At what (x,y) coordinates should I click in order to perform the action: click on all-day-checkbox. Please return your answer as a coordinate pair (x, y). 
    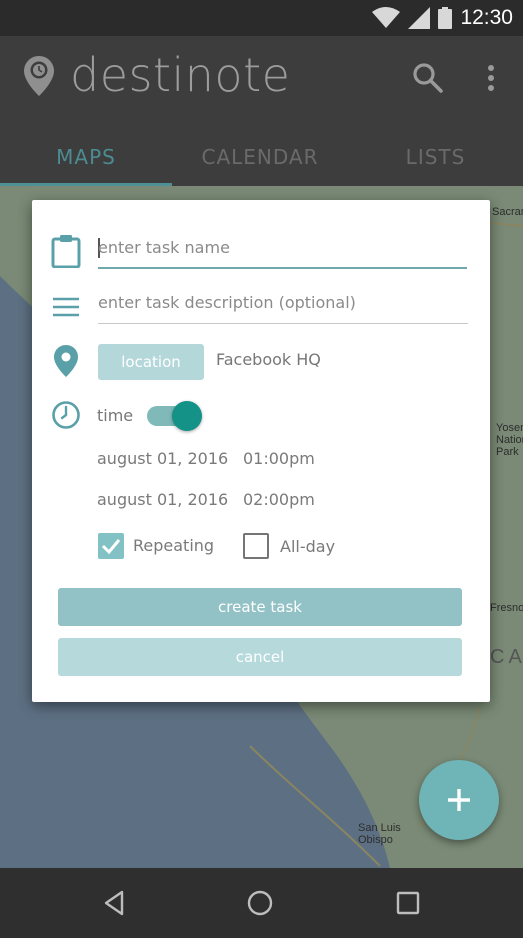
    Looking at the image, I should click on (256, 546).